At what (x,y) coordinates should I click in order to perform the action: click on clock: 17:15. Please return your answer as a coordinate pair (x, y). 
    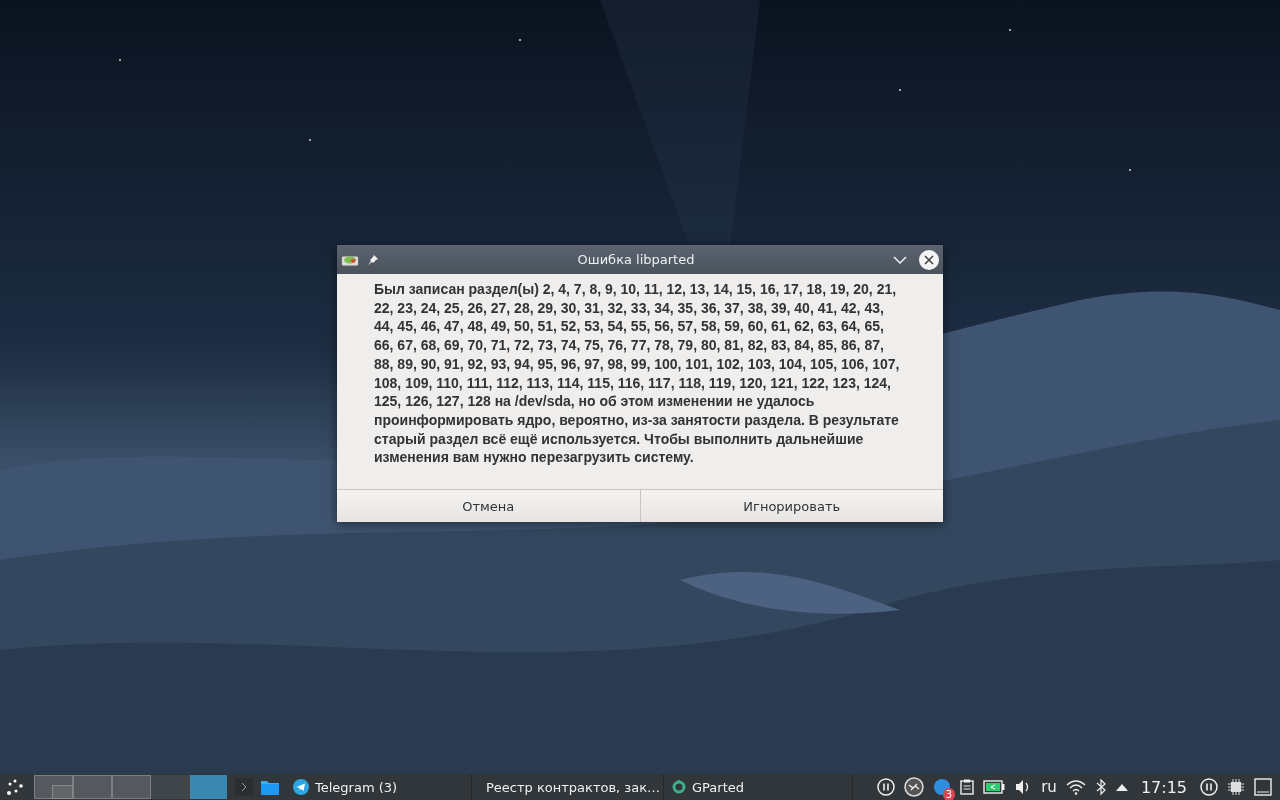
    Looking at the image, I should click on (1163, 787).